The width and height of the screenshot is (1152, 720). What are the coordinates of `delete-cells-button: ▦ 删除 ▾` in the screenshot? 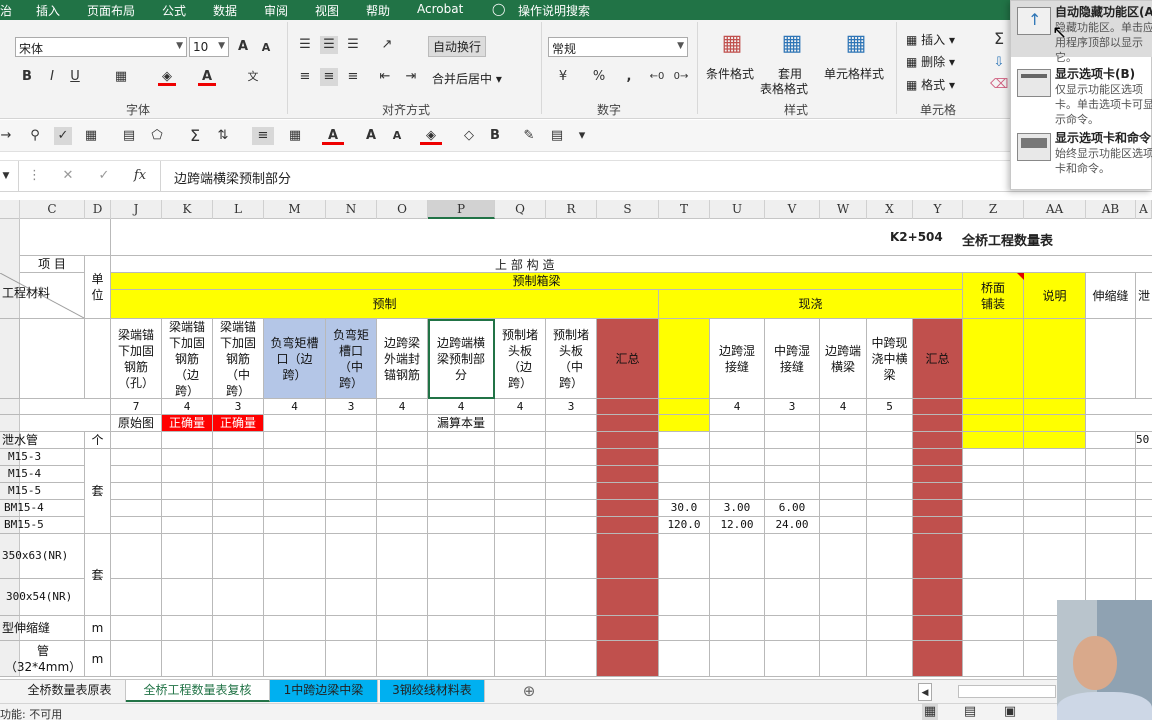 It's located at (930, 61).